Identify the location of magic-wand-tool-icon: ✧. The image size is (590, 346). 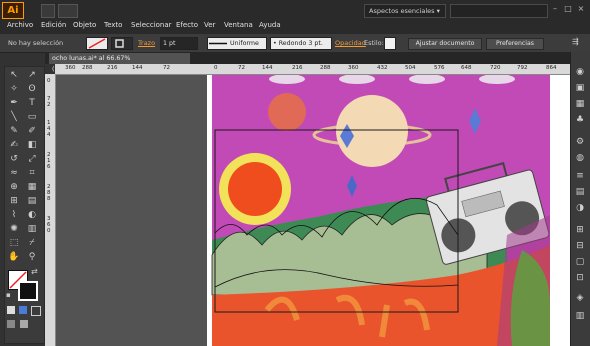
(14, 89).